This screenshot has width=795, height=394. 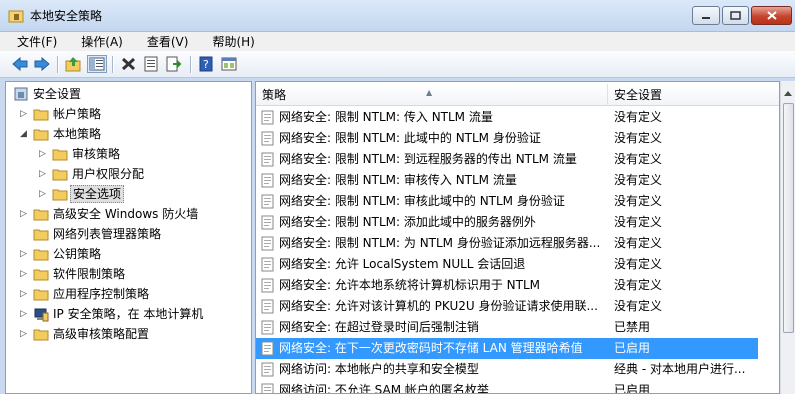 I want to click on list-header: ▲ 策略 安全设置, so click(x=517, y=95).